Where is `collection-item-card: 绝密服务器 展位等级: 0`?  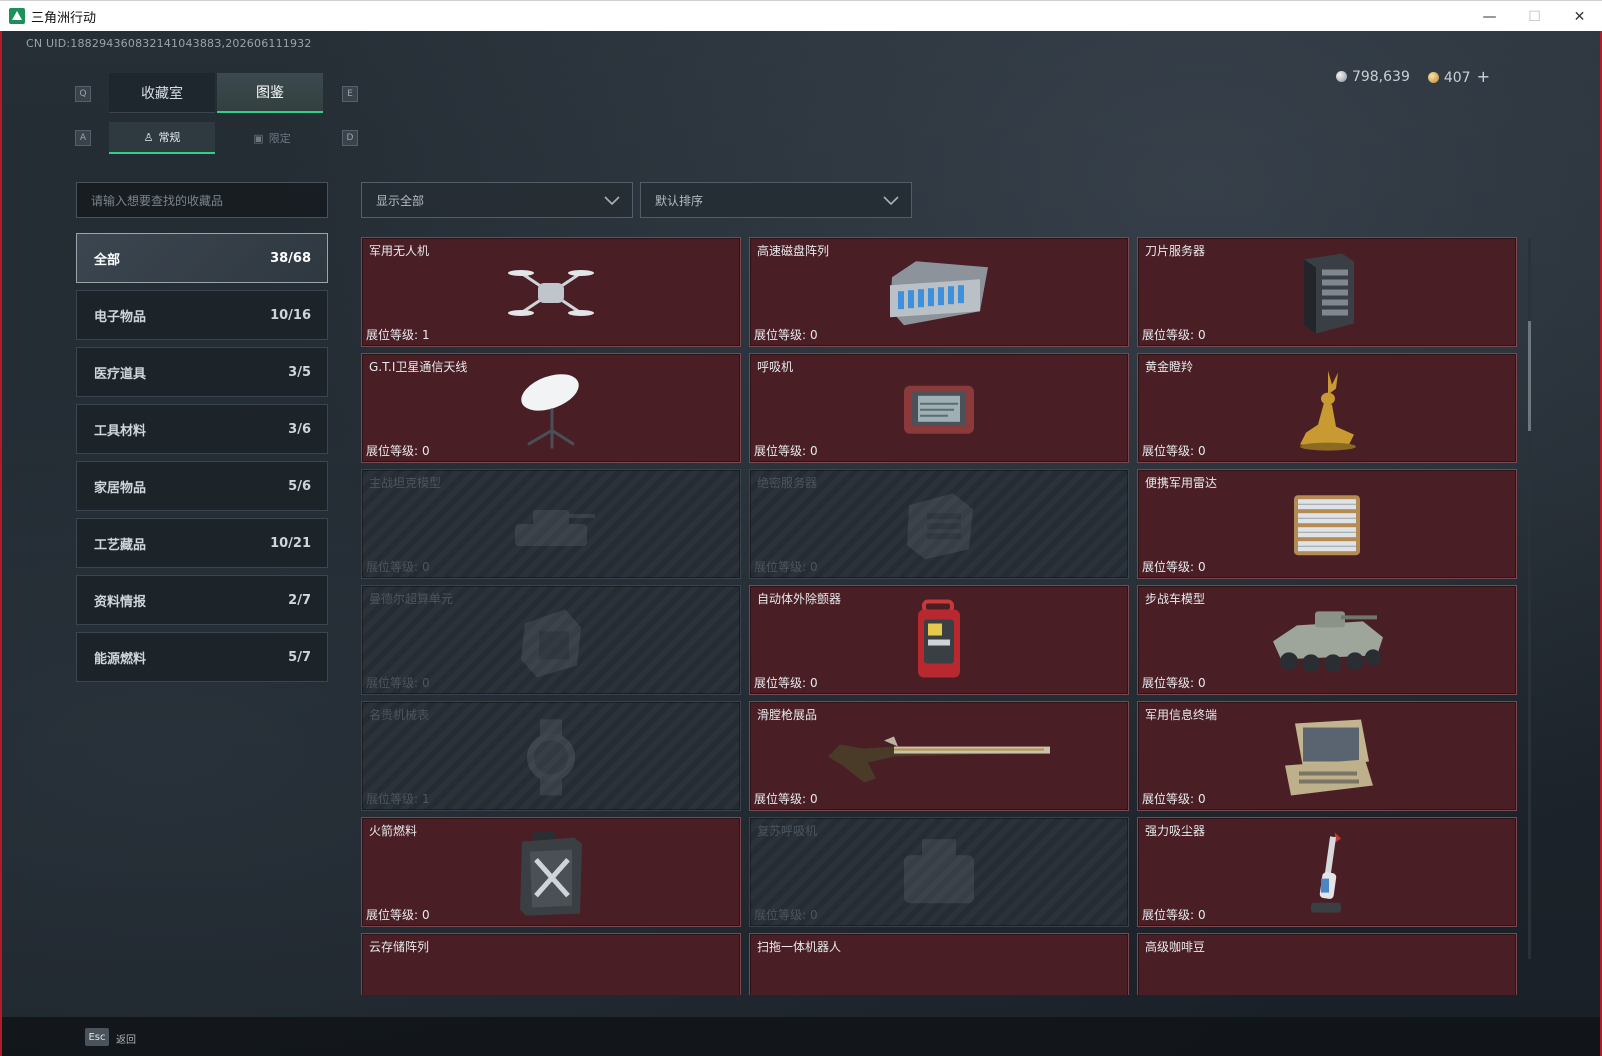 collection-item-card: 绝密服务器 展位等级: 0 is located at coordinates (939, 524).